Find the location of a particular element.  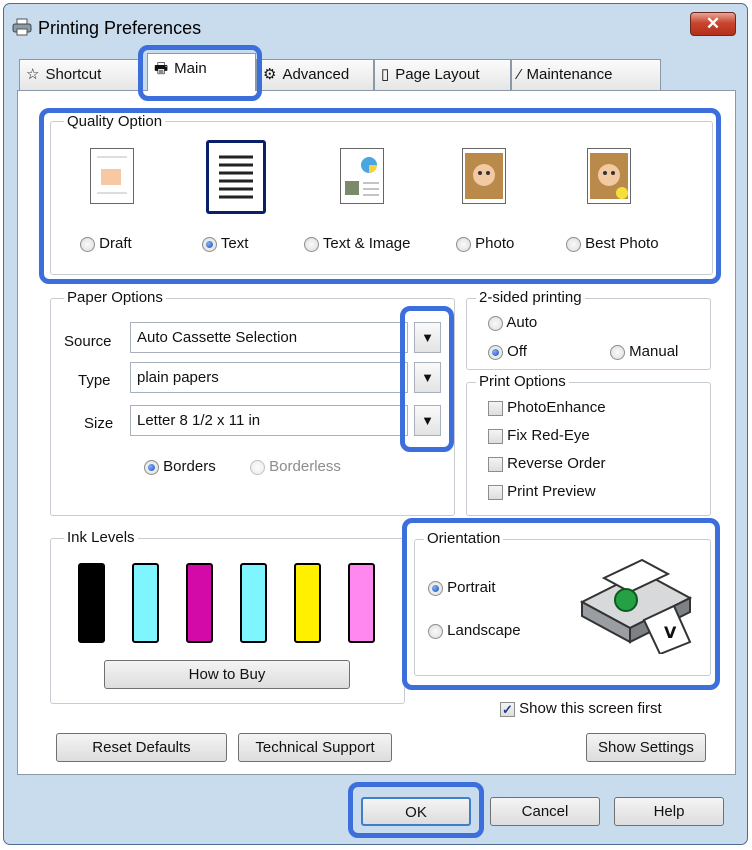

portrait-option: Portrait is located at coordinates (462, 587).